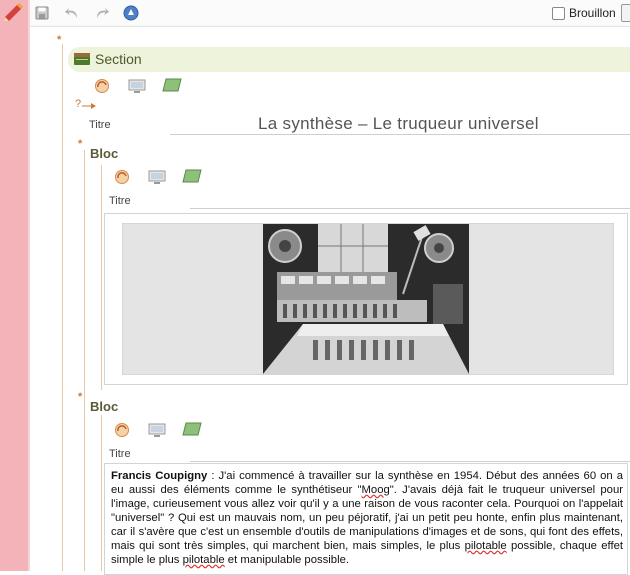  I want to click on arrow-right-icon, so click(89, 106).